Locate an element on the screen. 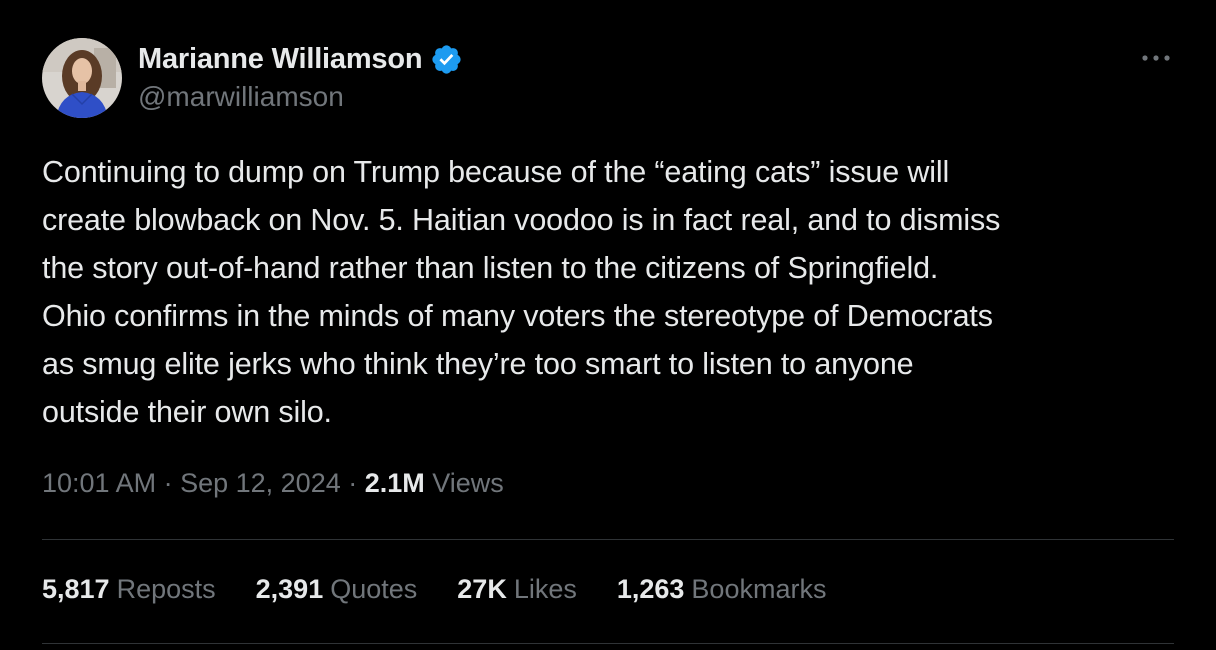 The height and width of the screenshot is (650, 1216). verified-badge-icon is located at coordinates (446, 59).